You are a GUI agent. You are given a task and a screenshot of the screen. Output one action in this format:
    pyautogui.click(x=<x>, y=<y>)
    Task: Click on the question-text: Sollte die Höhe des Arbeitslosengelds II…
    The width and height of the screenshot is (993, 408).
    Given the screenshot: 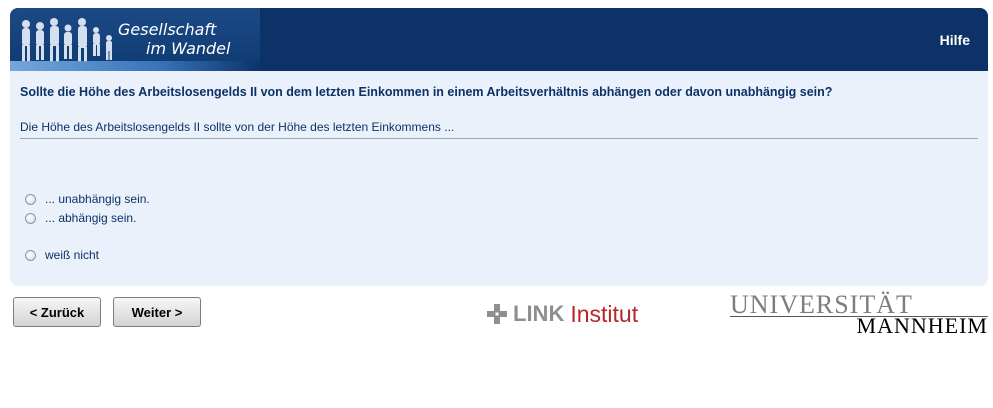 What is the action you would take?
    pyautogui.click(x=426, y=92)
    